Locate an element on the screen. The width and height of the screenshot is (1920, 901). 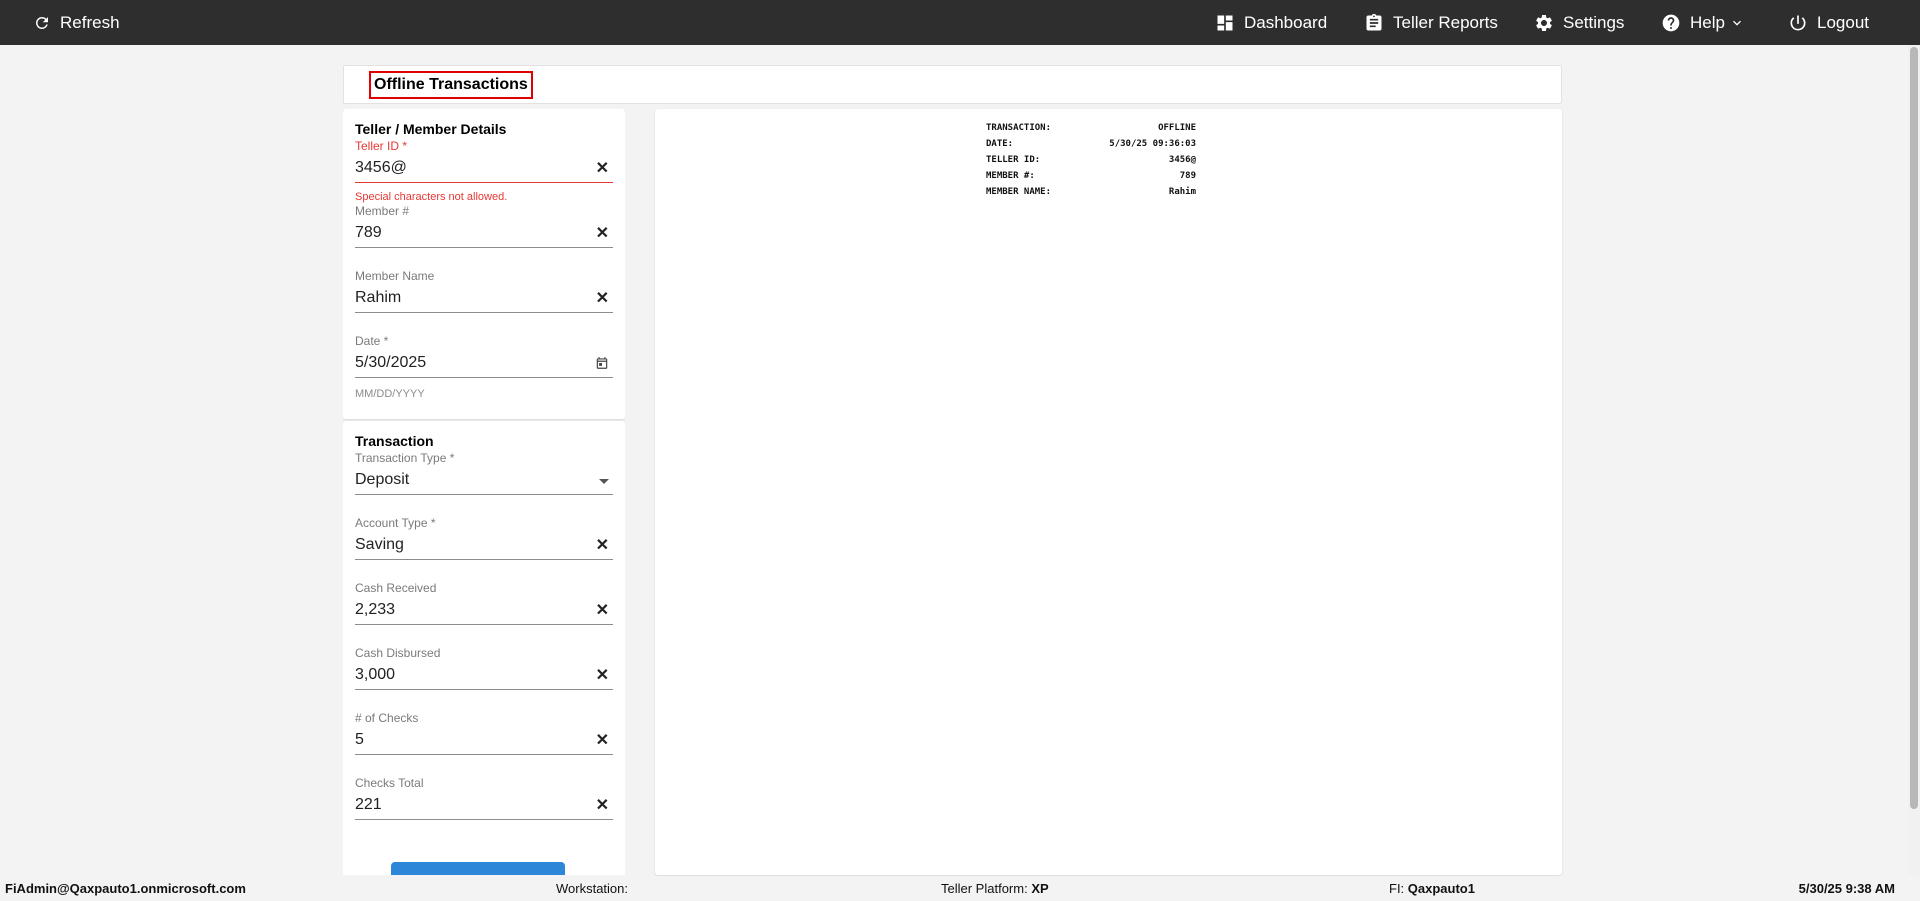
receipt-key: MEMBER NAME: is located at coordinates (1019, 192).